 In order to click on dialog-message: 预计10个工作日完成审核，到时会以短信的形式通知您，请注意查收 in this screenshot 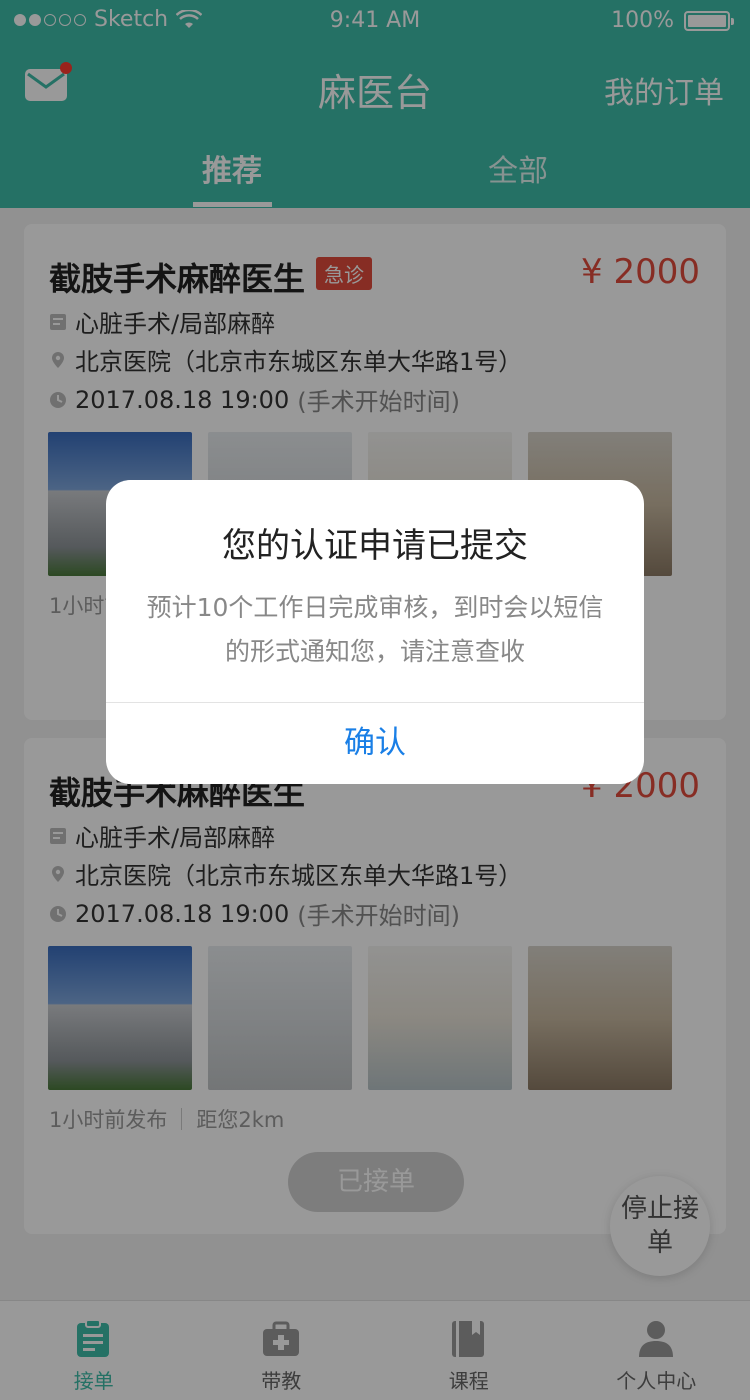, I will do `click(375, 629)`.